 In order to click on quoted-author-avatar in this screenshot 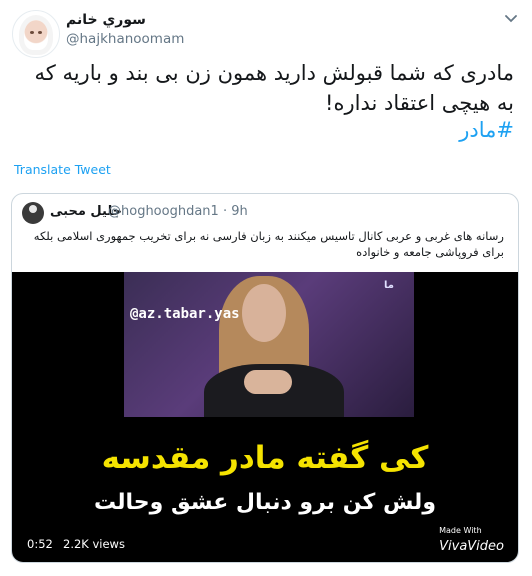, I will do `click(33, 213)`.